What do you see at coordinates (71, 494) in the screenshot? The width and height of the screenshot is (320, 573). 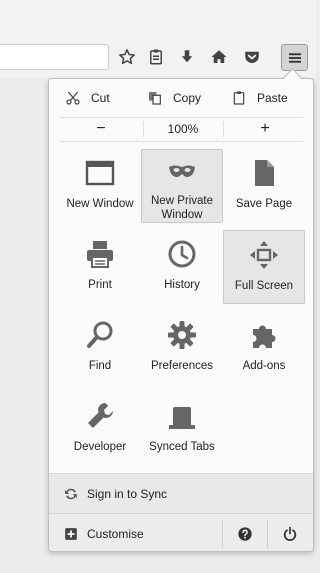 I see `sync-icon` at bounding box center [71, 494].